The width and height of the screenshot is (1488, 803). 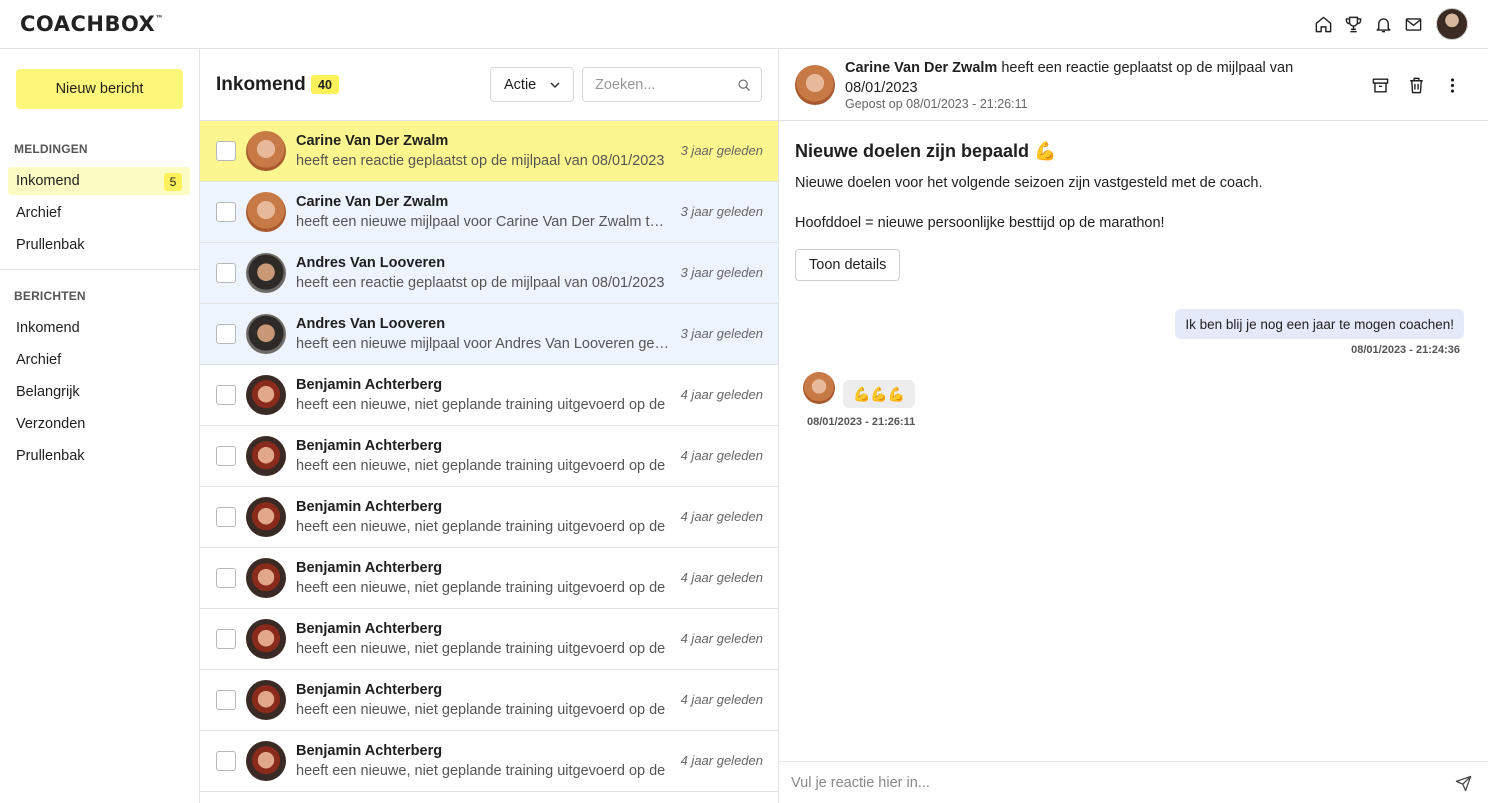 I want to click on trophy-icon, so click(x=1353, y=24).